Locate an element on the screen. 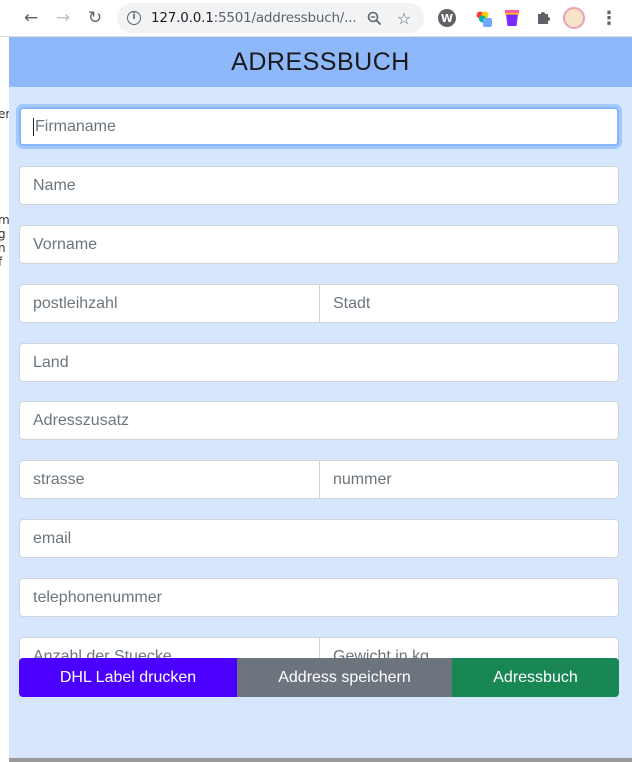 This screenshot has width=632, height=762. postleihzahl-placeholder: postleihzahl is located at coordinates (75, 303).